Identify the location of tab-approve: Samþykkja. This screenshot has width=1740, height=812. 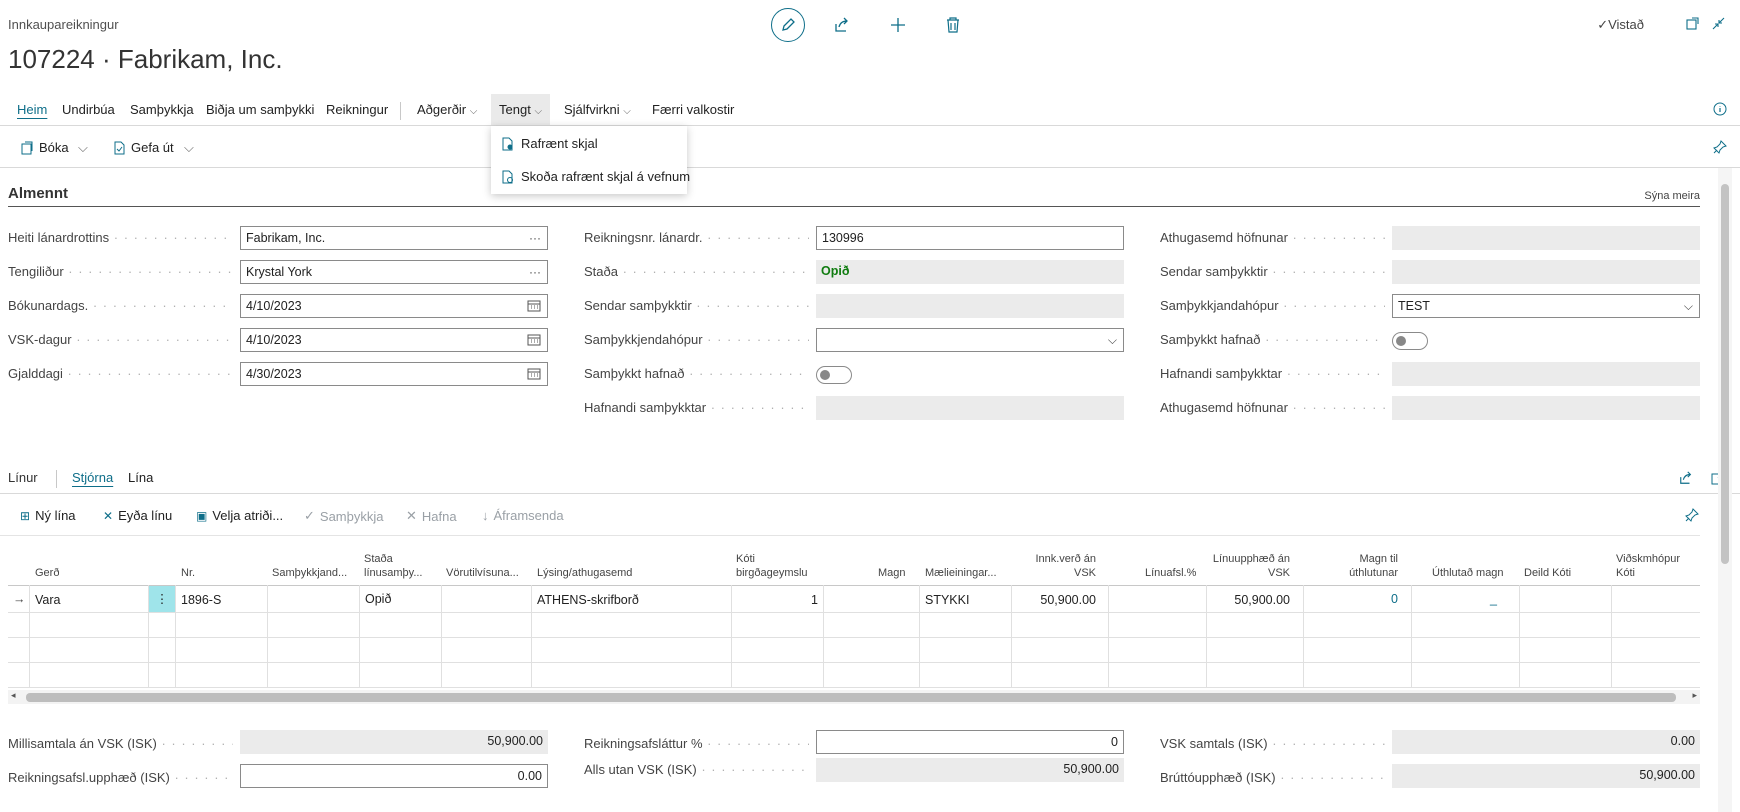
(162, 109).